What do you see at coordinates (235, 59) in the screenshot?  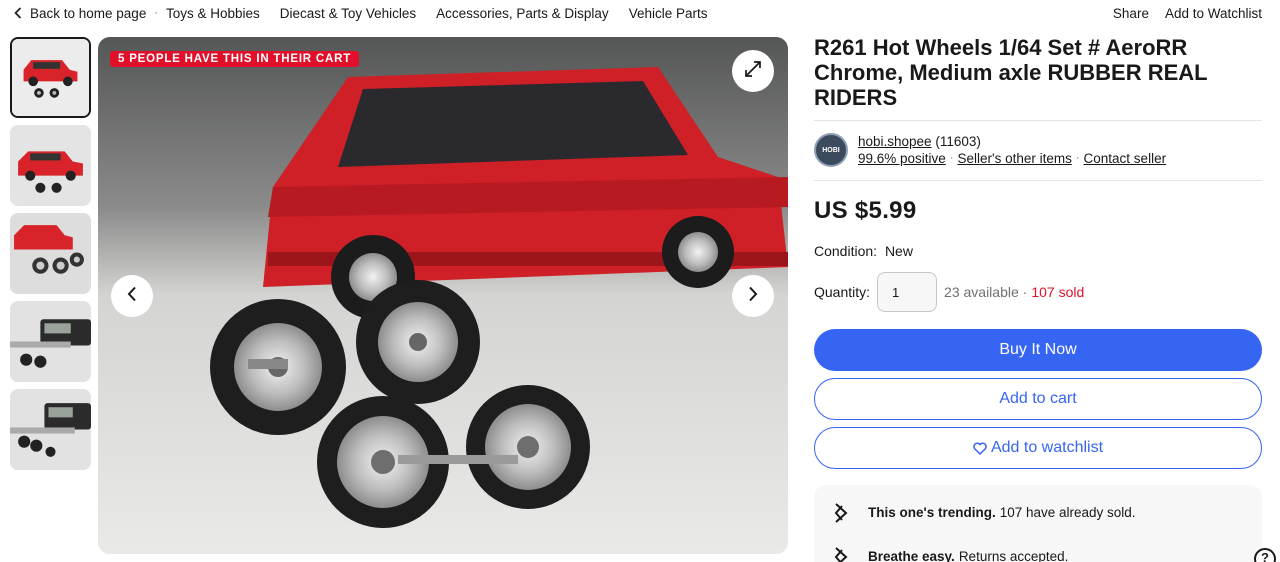 I see `cart-count-badge: 5 people have this in their cart` at bounding box center [235, 59].